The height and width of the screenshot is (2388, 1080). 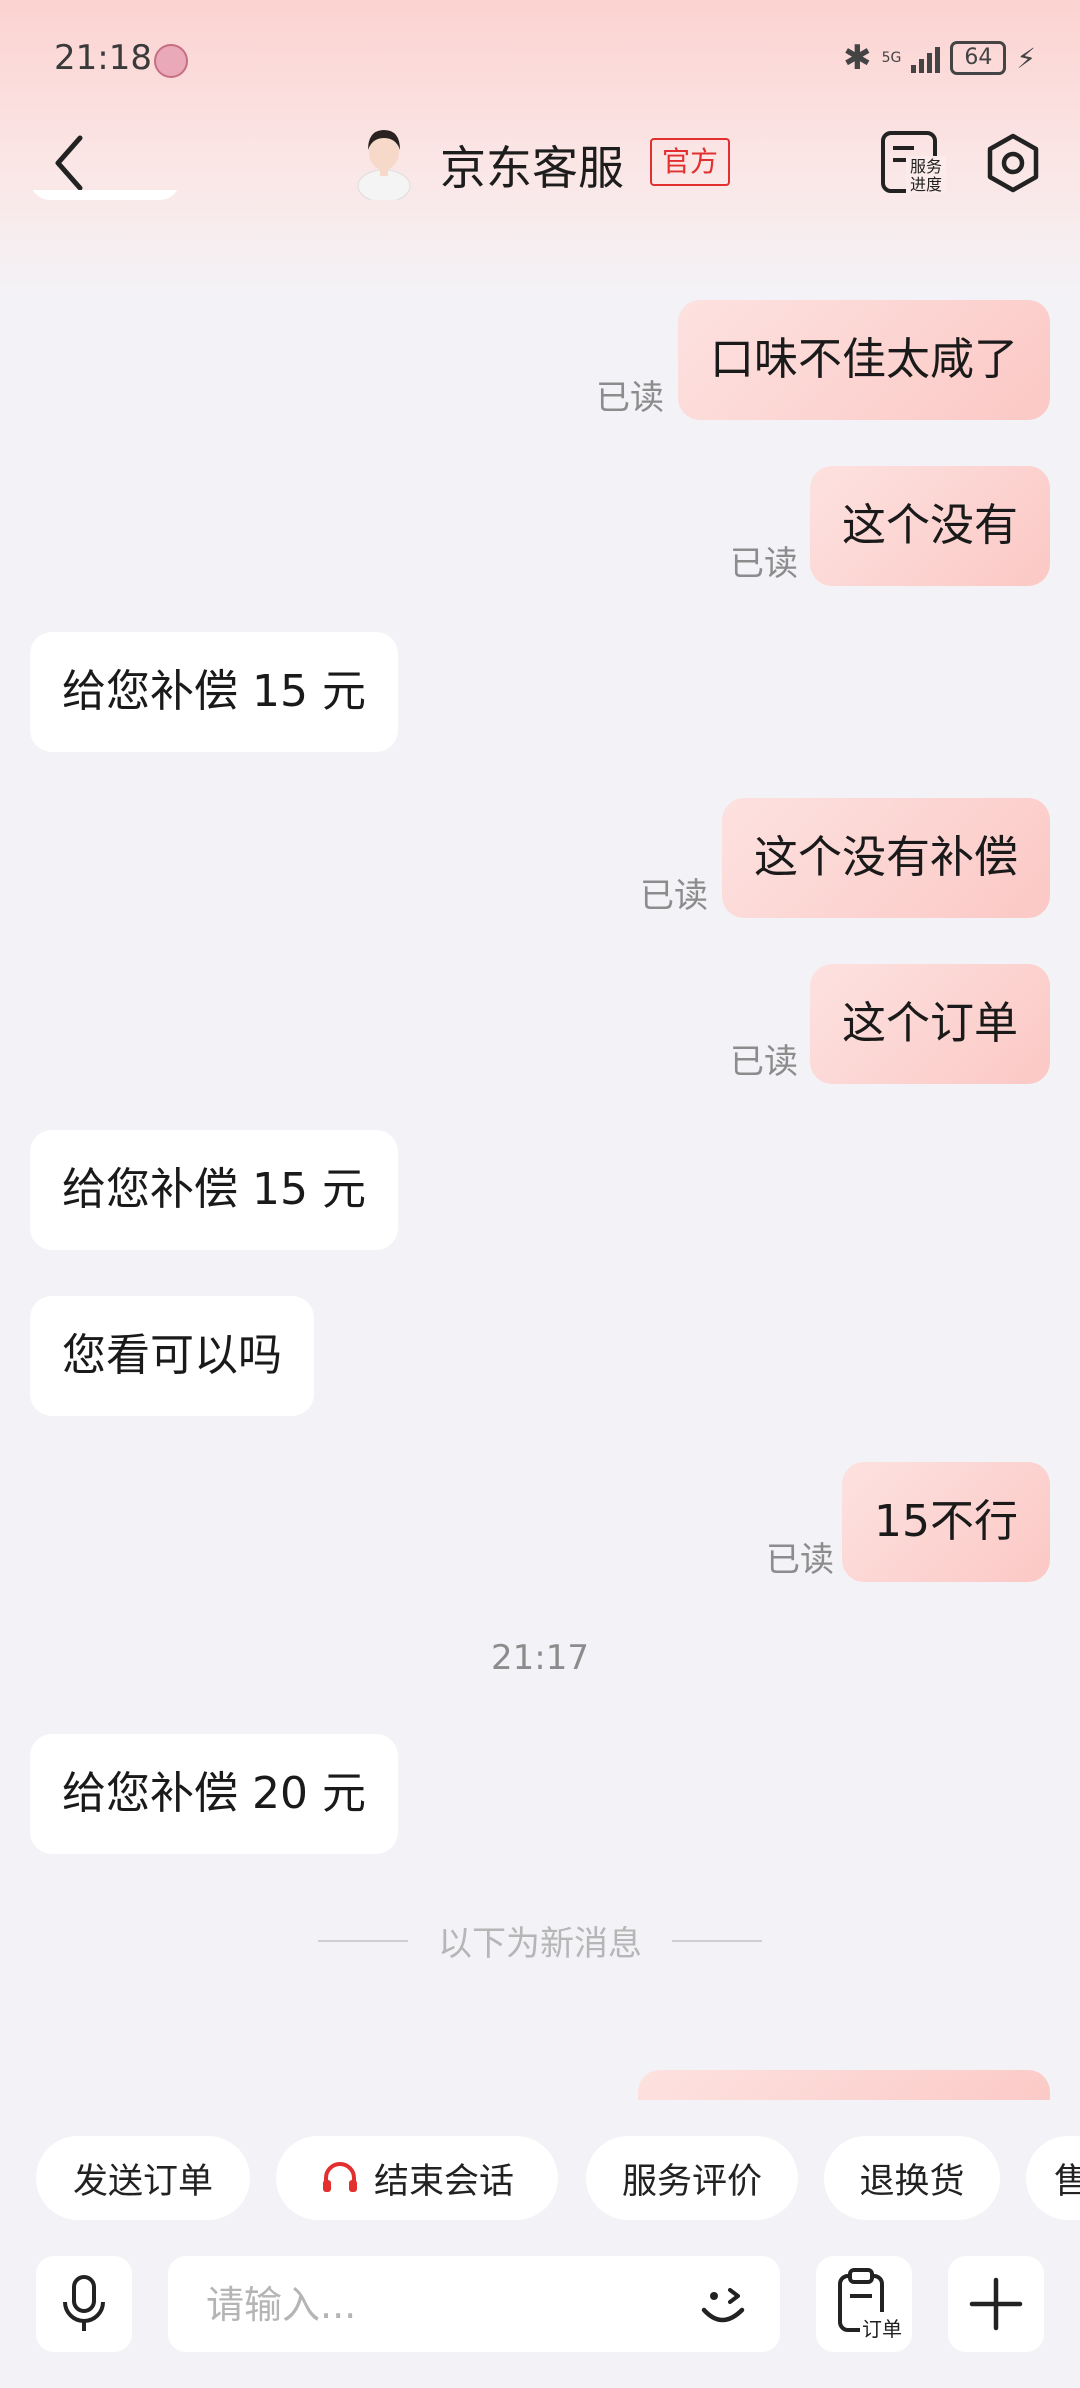 What do you see at coordinates (1026, 58) in the screenshot?
I see `charging-icon: ⚡` at bounding box center [1026, 58].